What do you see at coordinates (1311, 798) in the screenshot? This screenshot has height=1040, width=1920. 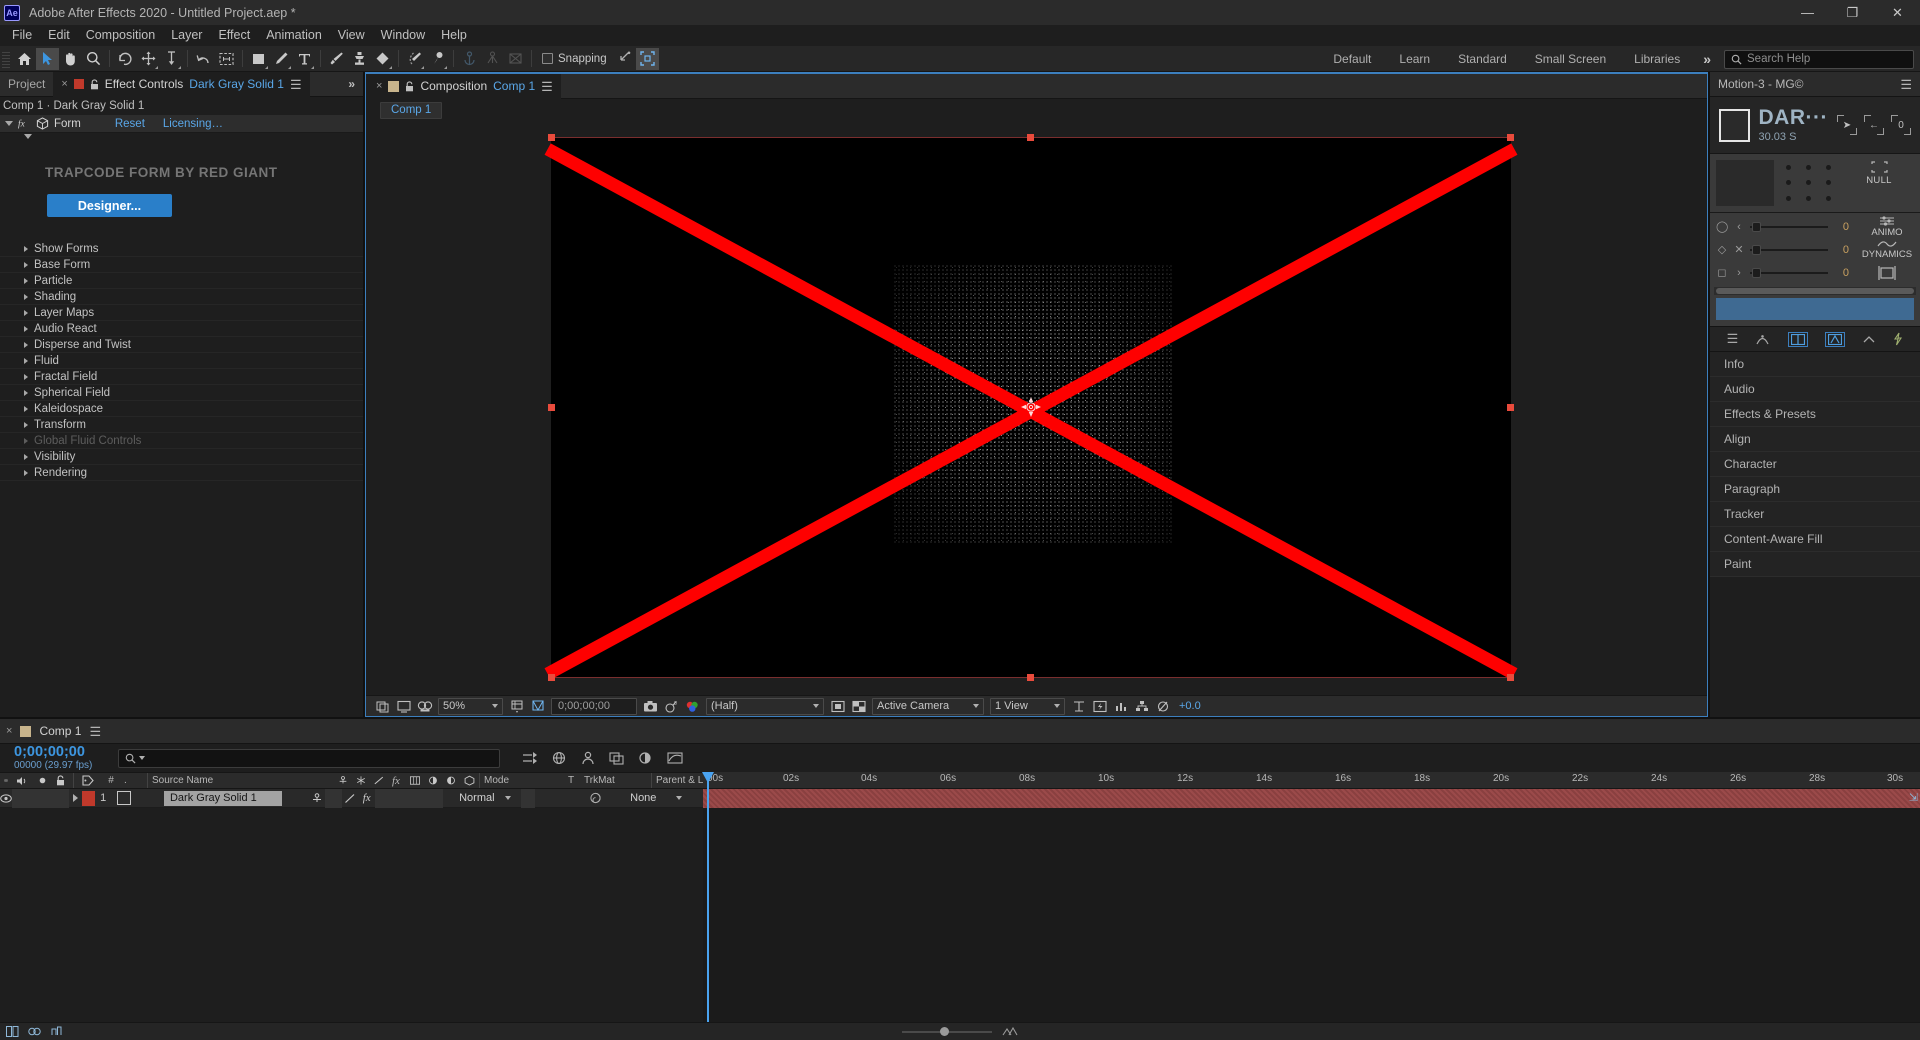 I see `layer-duration-bar` at bounding box center [1311, 798].